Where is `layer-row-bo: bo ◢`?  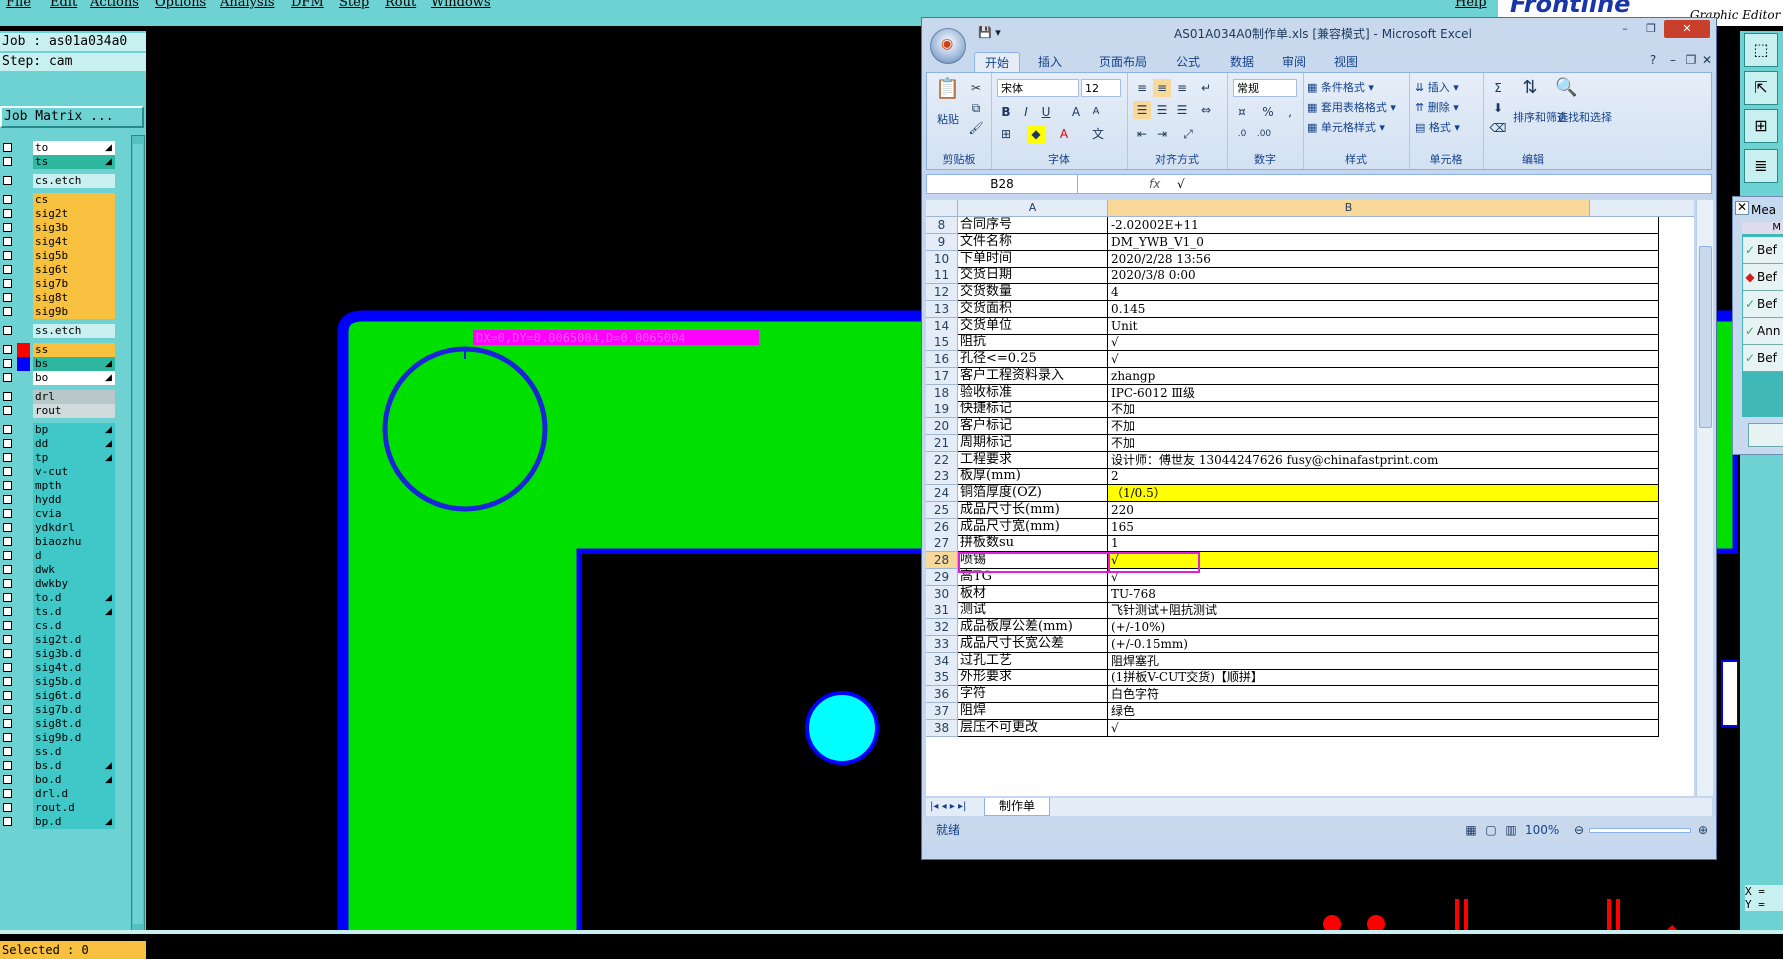 layer-row-bo: bo ◢ is located at coordinates (65, 378).